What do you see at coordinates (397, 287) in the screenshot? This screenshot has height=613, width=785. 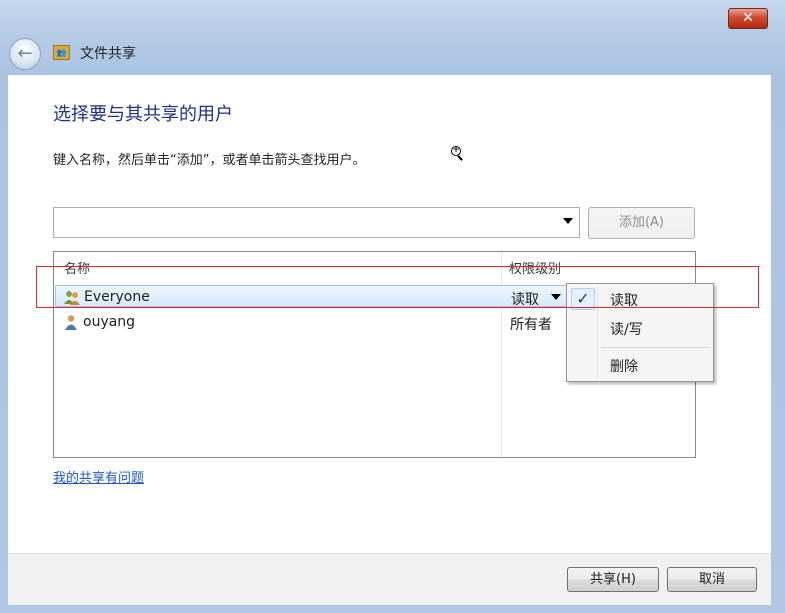 I see `highlight-annotation-box` at bounding box center [397, 287].